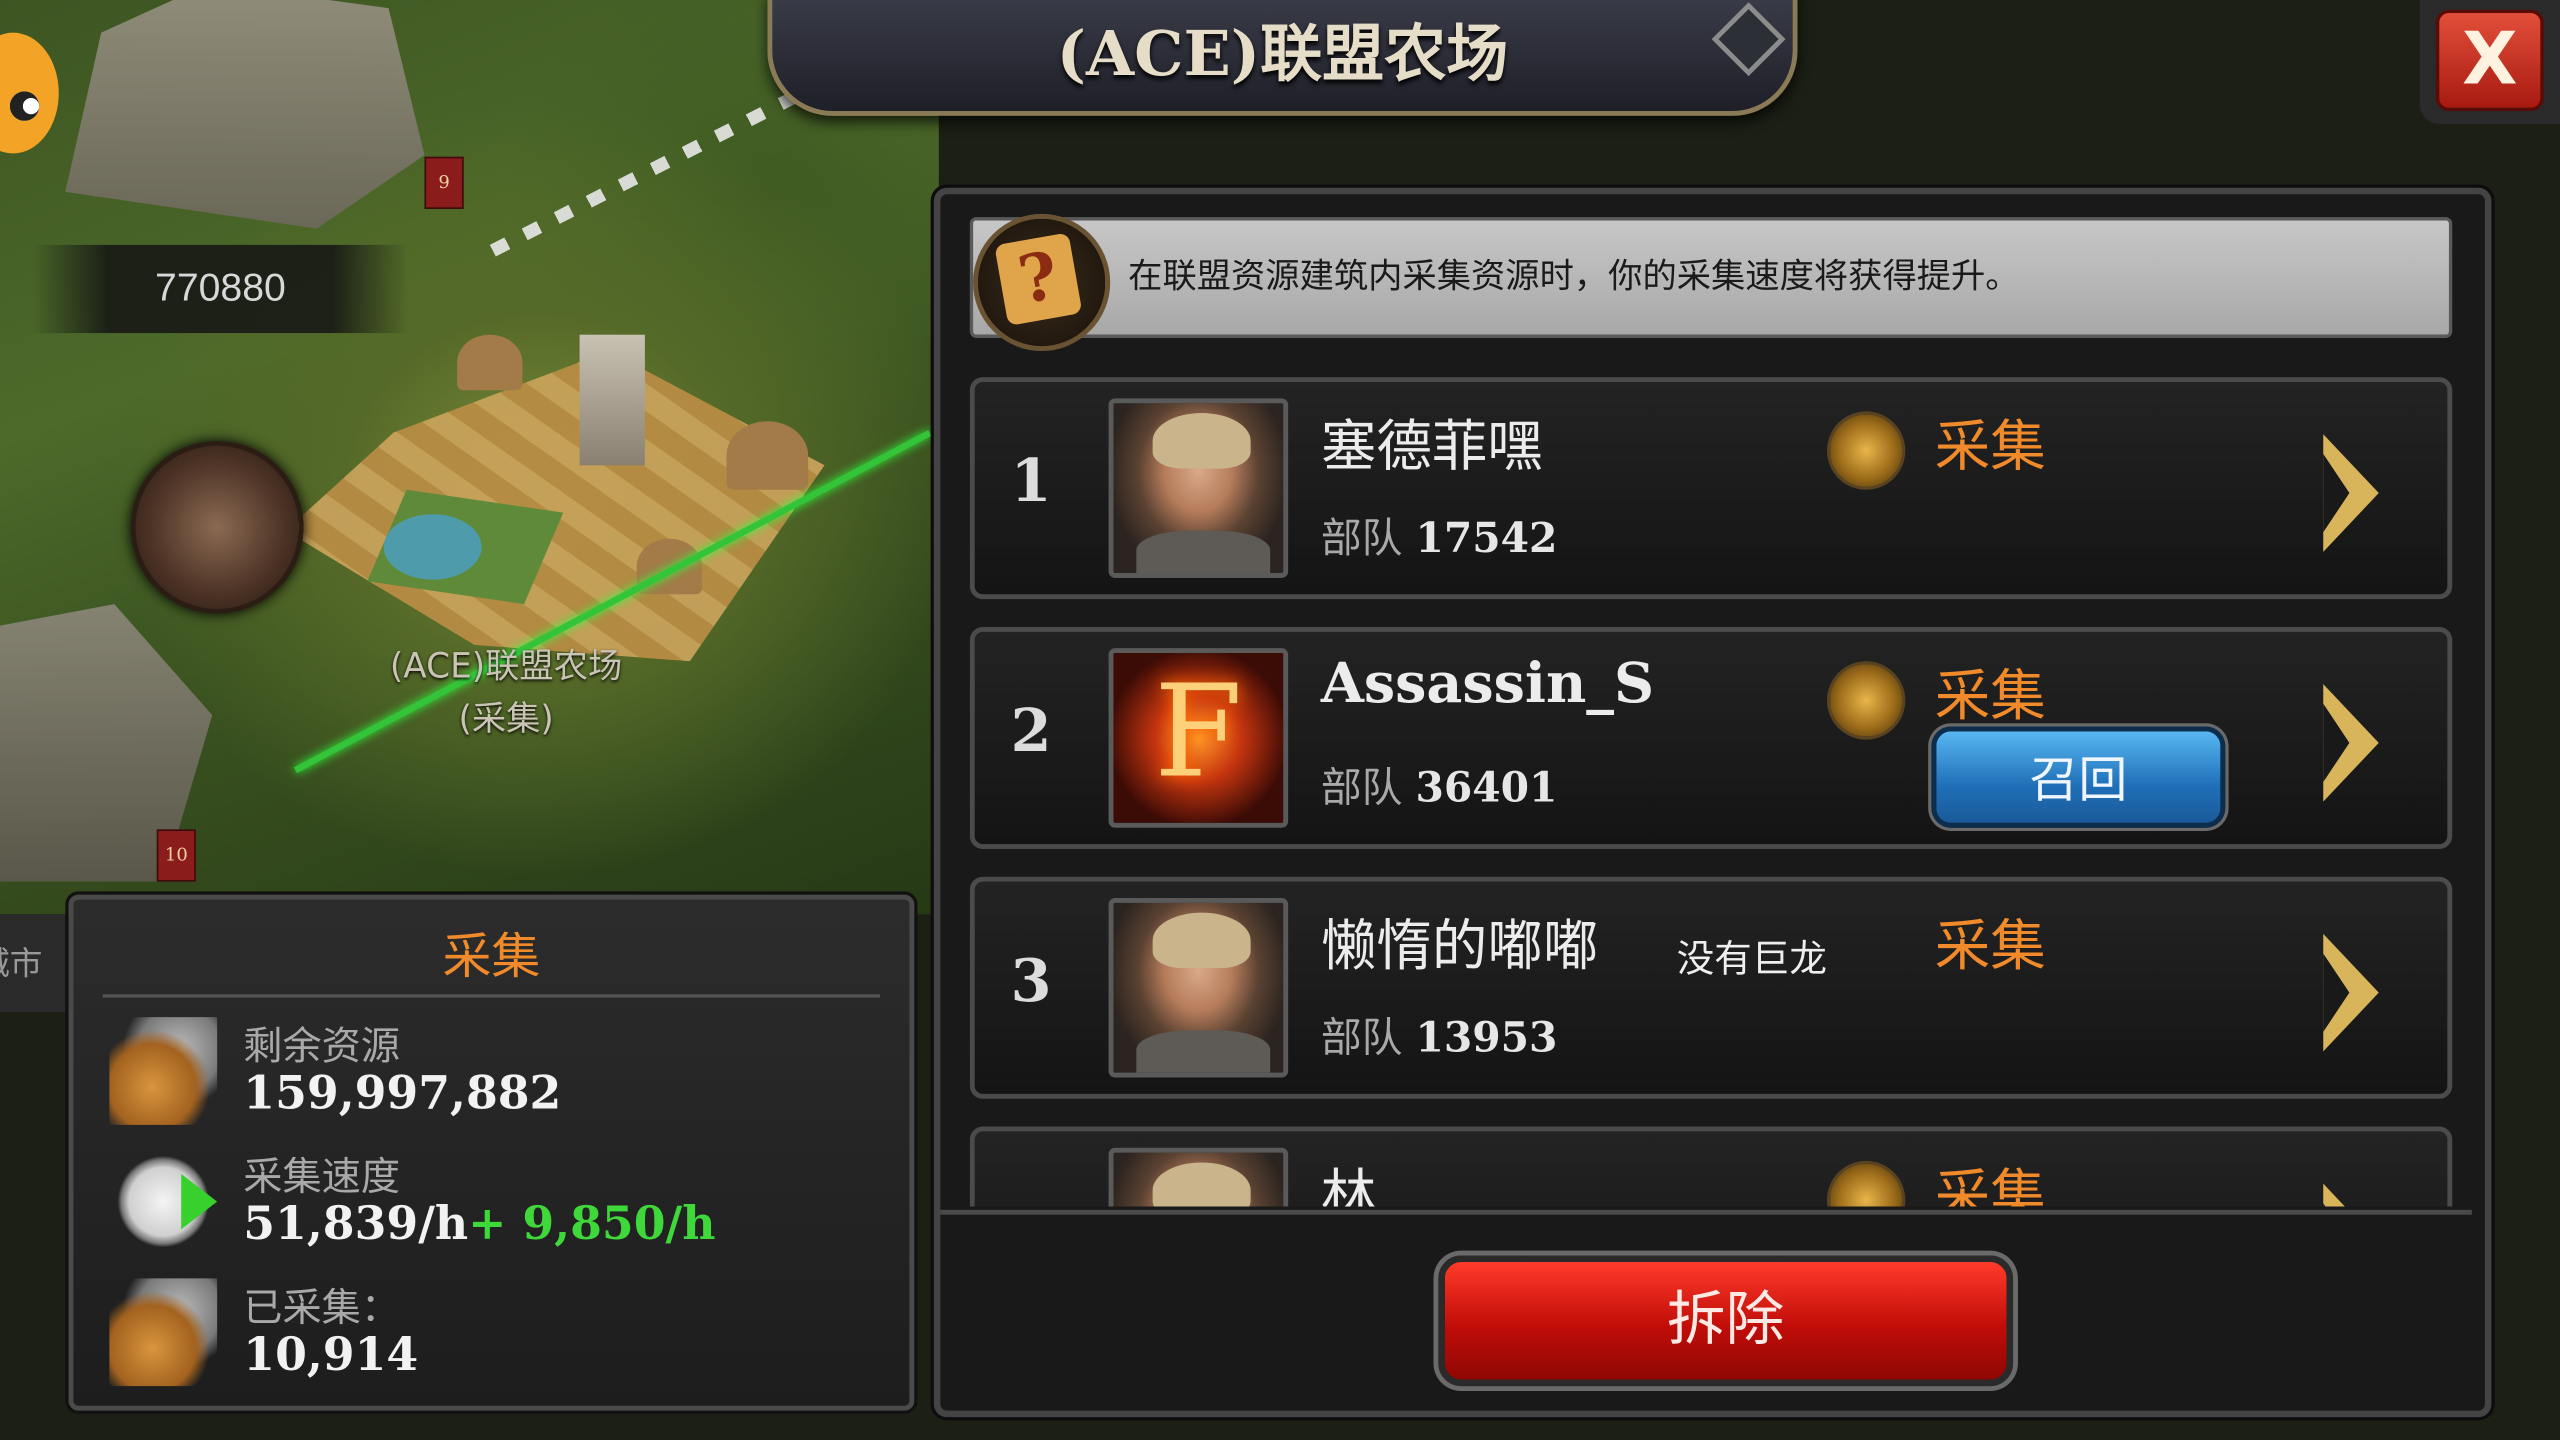 The width and height of the screenshot is (2560, 1440). What do you see at coordinates (402, 1093) in the screenshot?
I see `remaining-value: 159,997,882` at bounding box center [402, 1093].